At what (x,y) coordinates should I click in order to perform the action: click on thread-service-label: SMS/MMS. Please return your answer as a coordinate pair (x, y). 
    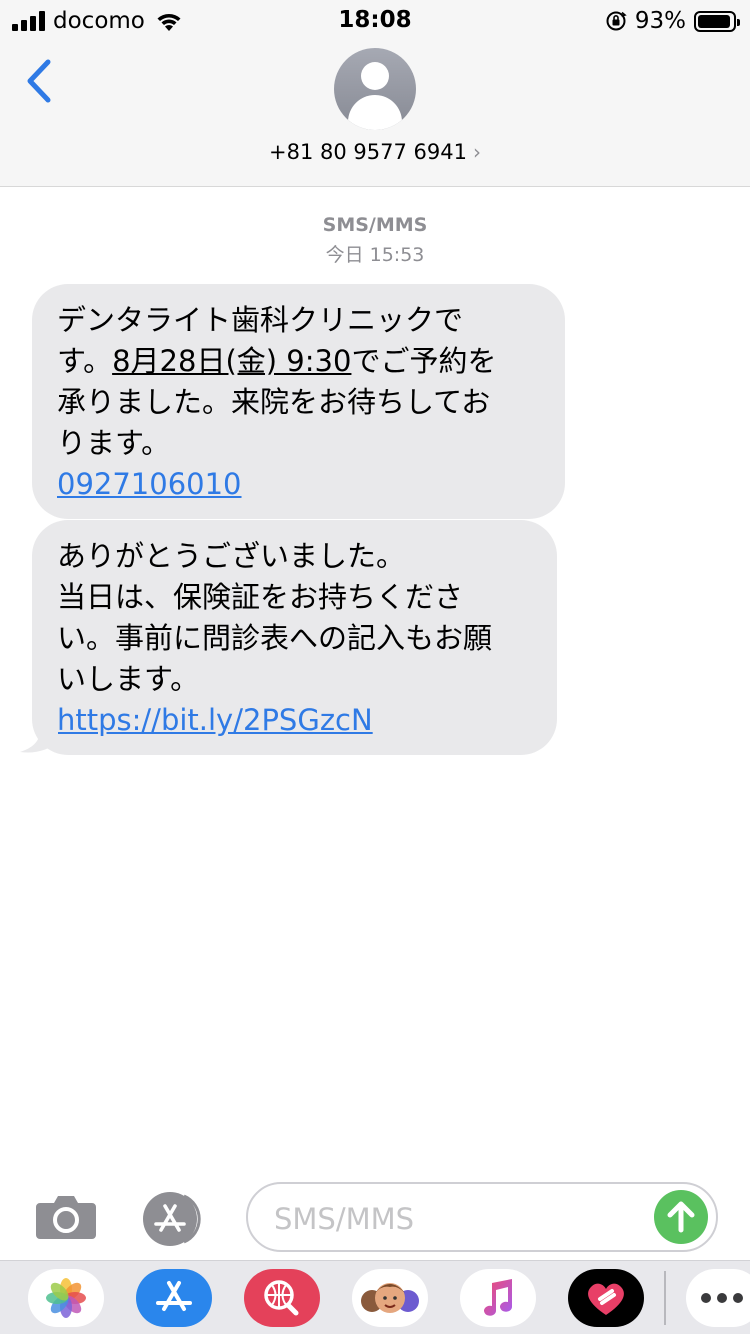
    Looking at the image, I should click on (375, 225).